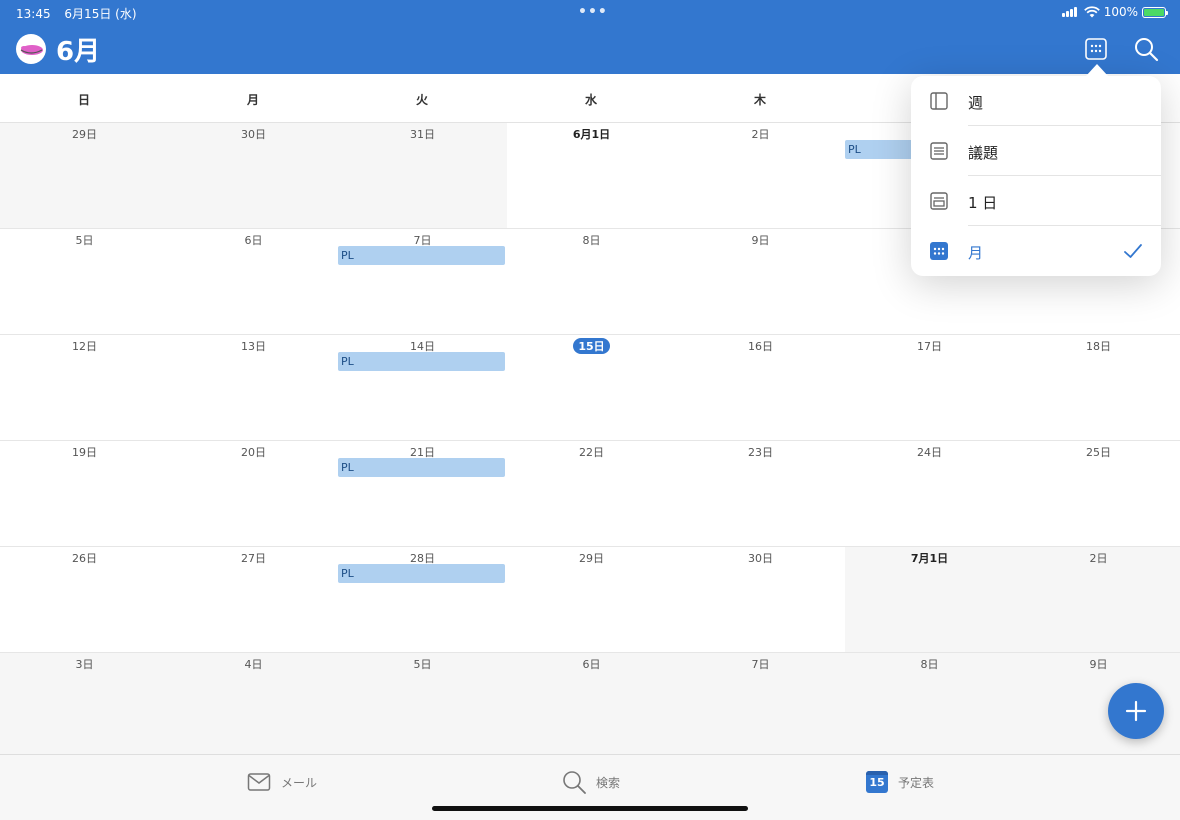 This screenshot has width=1180, height=820. What do you see at coordinates (591, 346) in the screenshot?
I see `today-date-label: 15日` at bounding box center [591, 346].